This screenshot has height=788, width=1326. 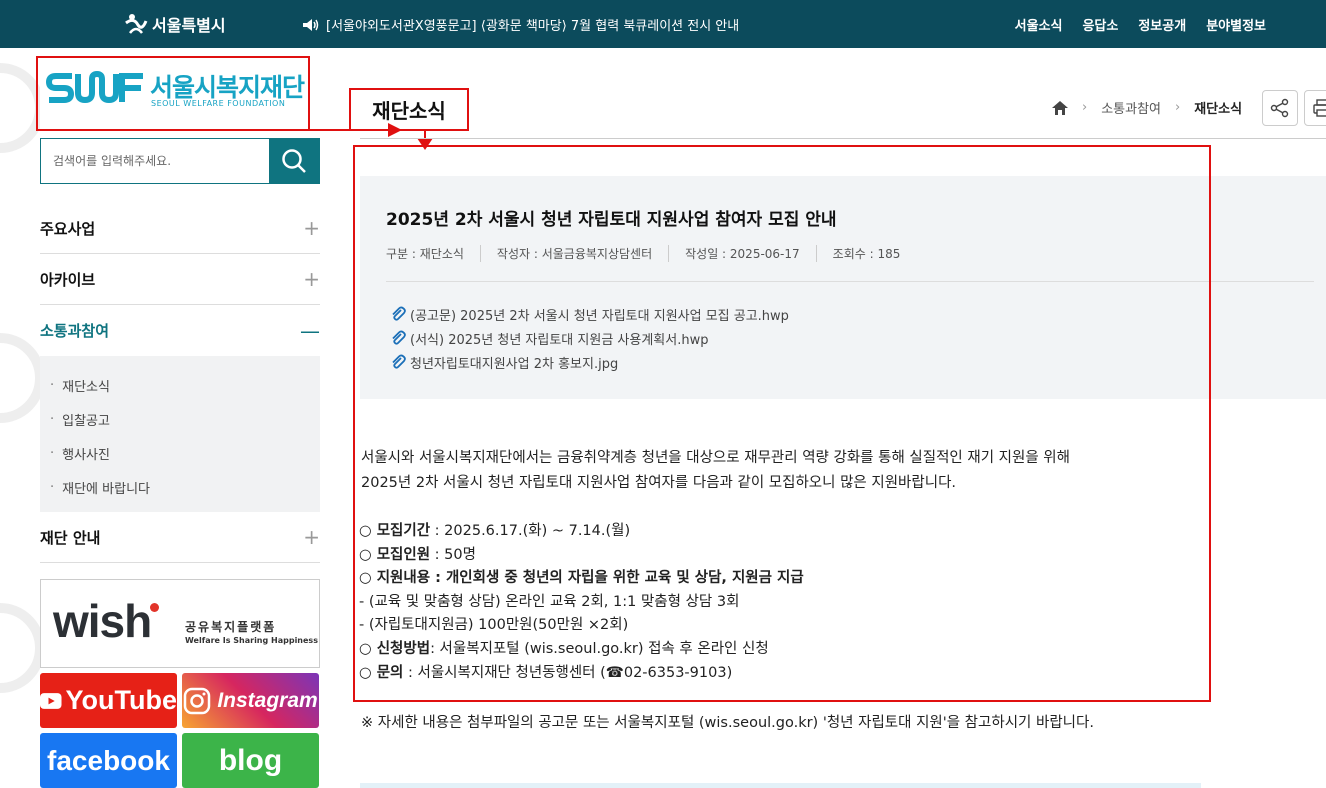 I want to click on sidebar-item-about: 재단 안내 +, so click(x=180, y=537).